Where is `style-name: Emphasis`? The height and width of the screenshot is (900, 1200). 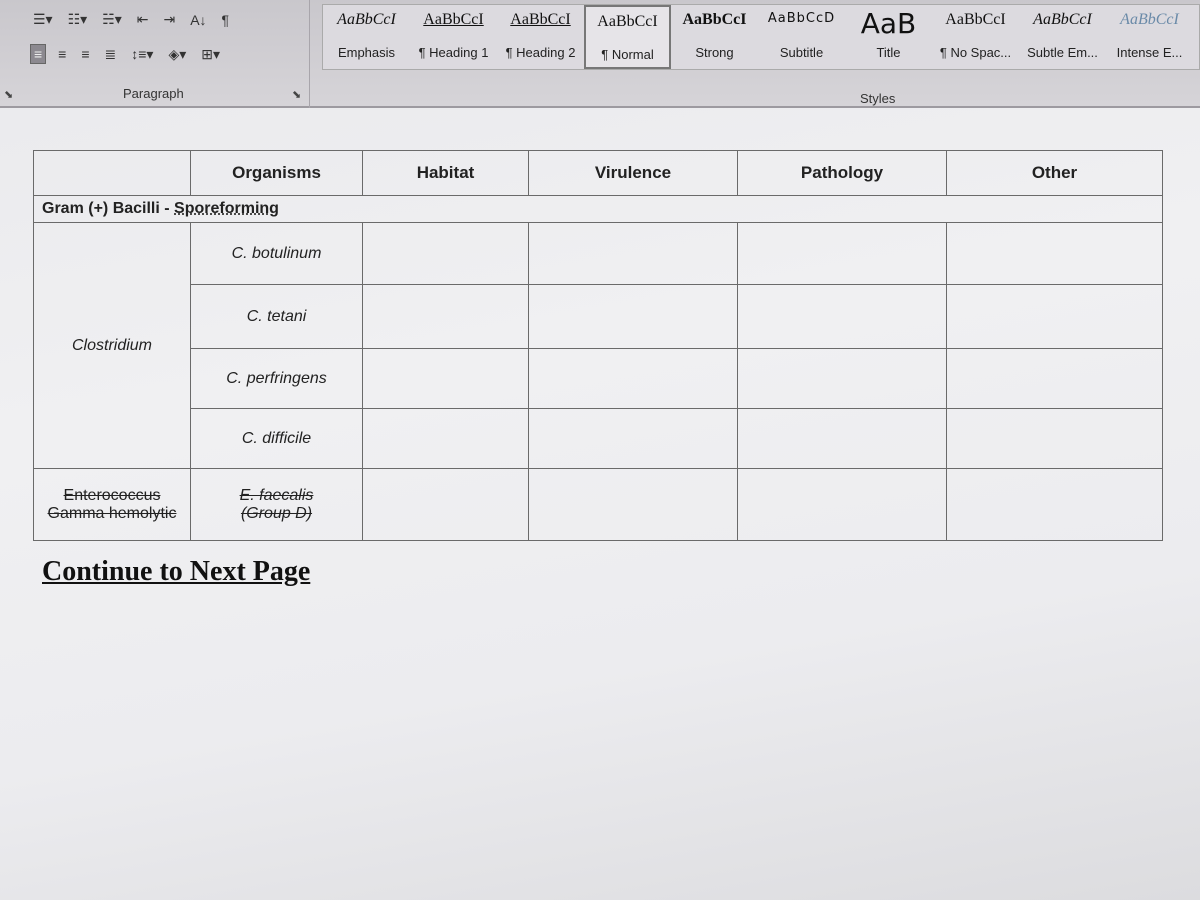
style-name: Emphasis is located at coordinates (366, 52).